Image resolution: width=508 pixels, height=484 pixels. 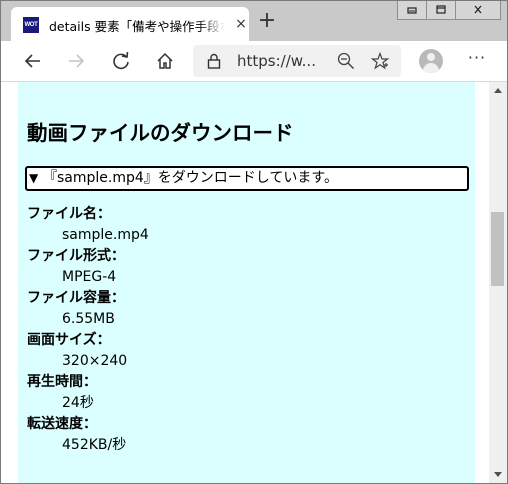 I want to click on home-icon, so click(x=165, y=60).